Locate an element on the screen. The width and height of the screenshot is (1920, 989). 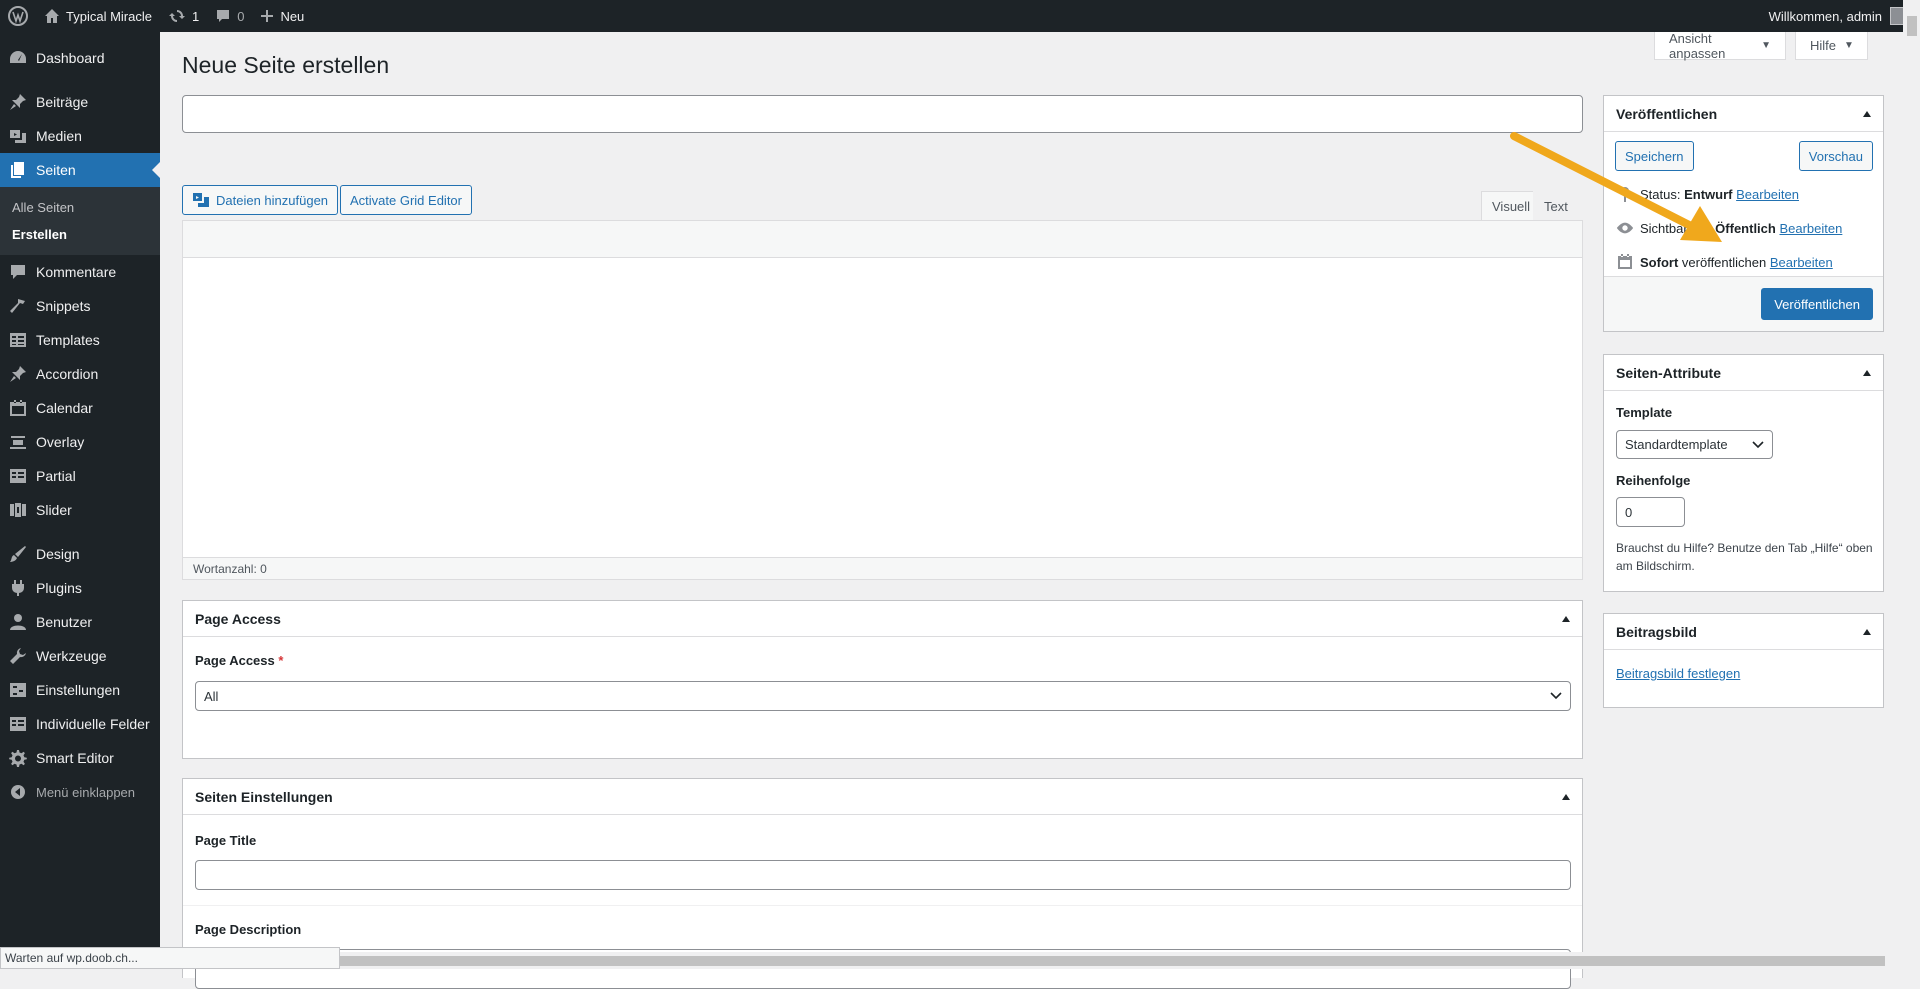
preview-button: Vorschau is located at coordinates (1835, 156).